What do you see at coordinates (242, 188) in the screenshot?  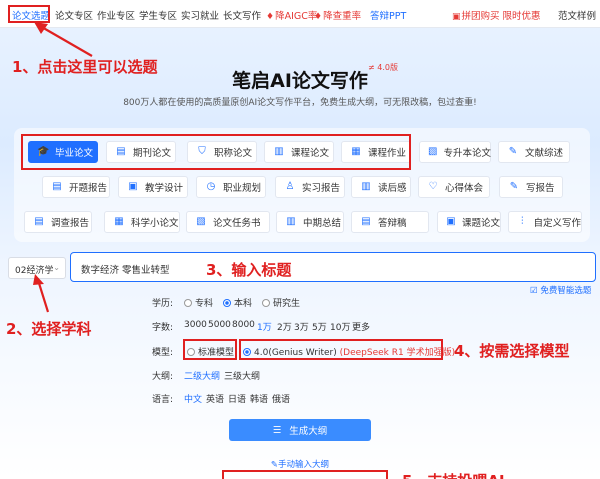 I see `category-label: 职业规划` at bounding box center [242, 188].